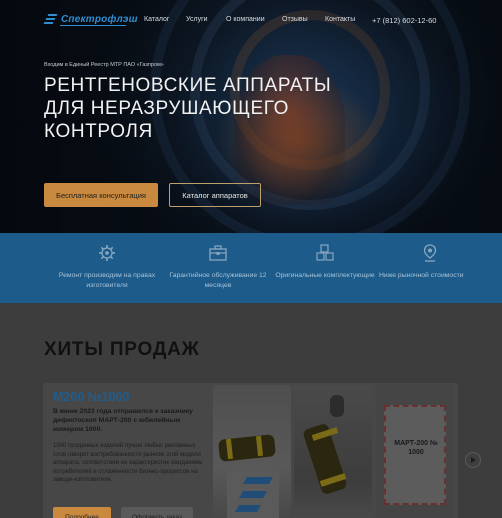 Image resolution: width=502 pixels, height=518 pixels. Describe the element at coordinates (421, 275) in the screenshot. I see `feature-text: Ниже рыночной стоимости` at that location.